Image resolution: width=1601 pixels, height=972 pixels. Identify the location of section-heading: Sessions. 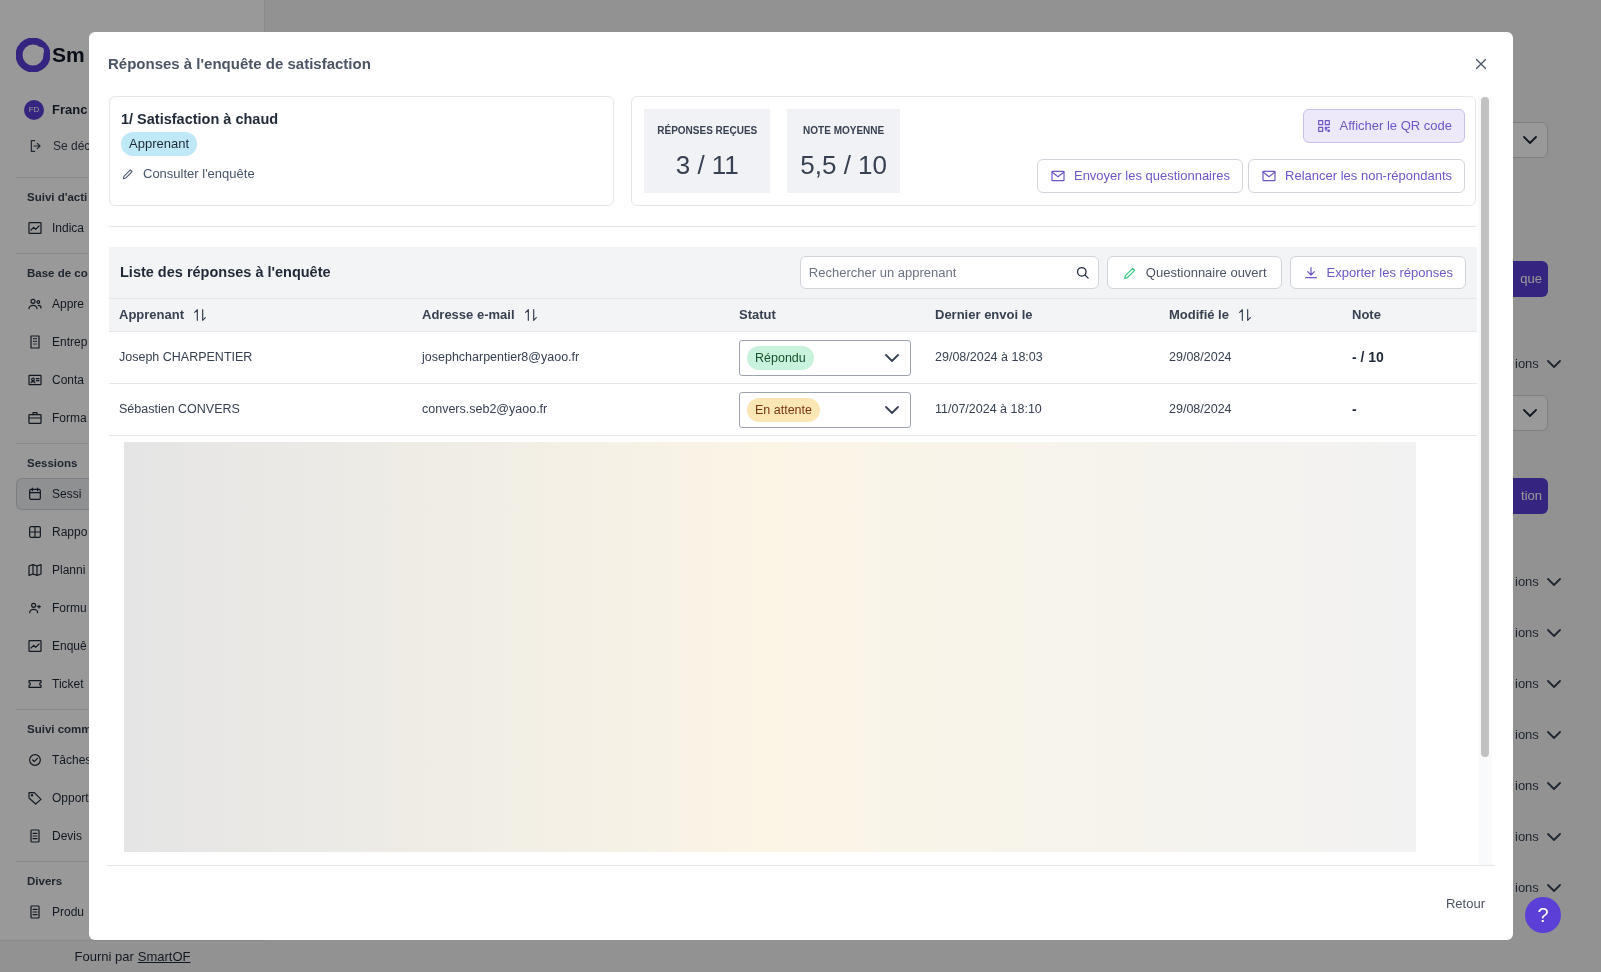
(52, 463).